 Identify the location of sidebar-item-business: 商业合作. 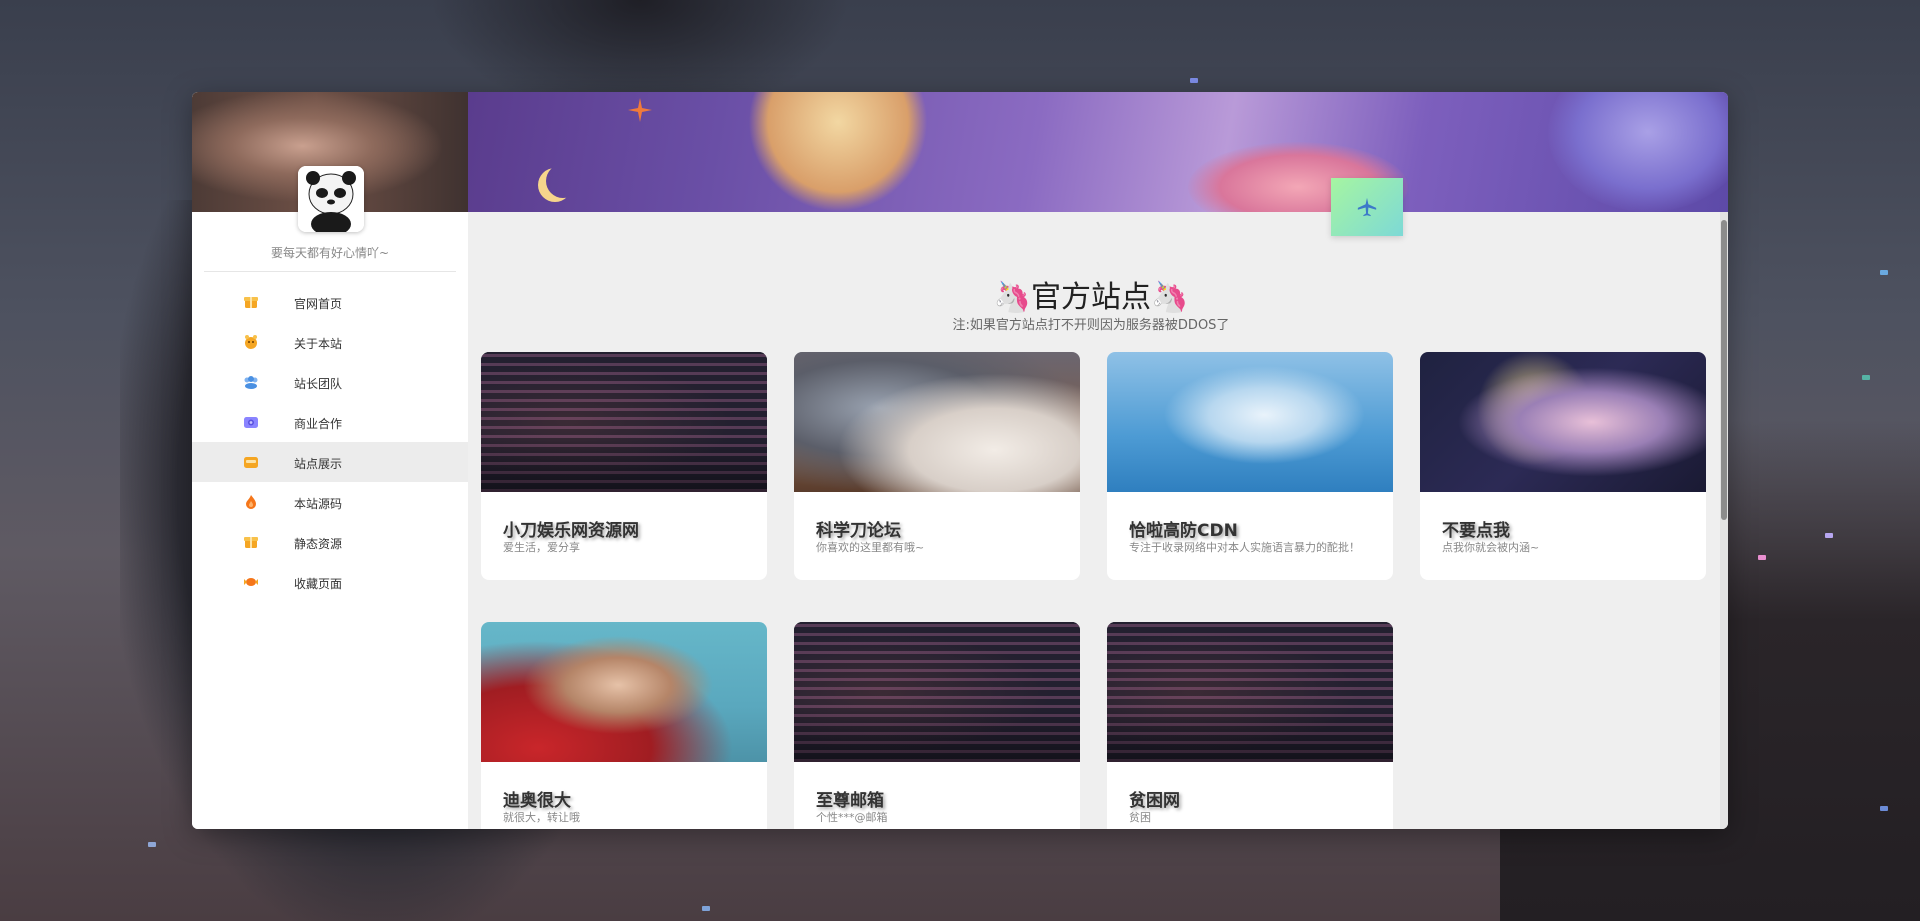
(330, 422).